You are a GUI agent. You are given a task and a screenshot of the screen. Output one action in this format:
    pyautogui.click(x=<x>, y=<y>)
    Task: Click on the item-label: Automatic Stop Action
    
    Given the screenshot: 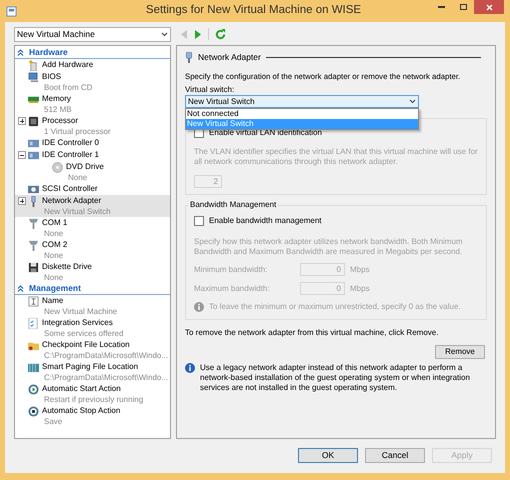 What is the action you would take?
    pyautogui.click(x=81, y=410)
    